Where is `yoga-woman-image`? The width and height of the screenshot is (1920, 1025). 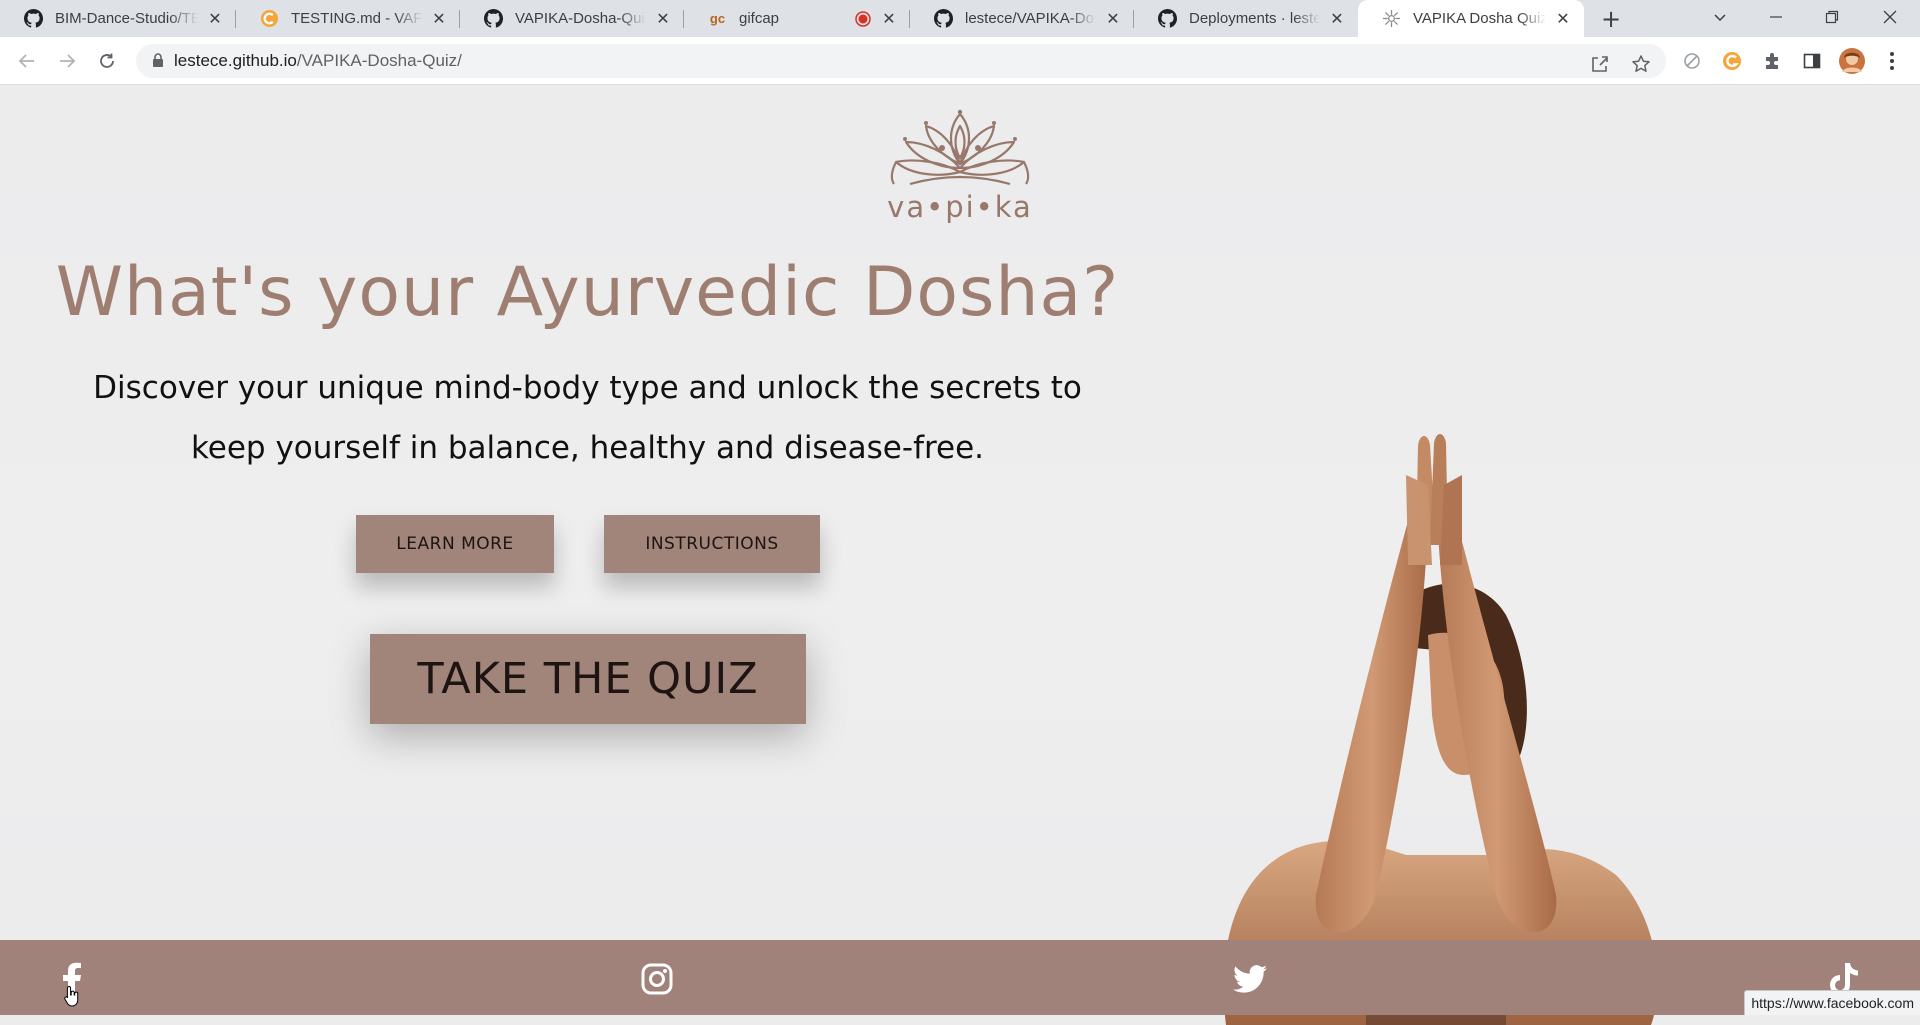 yoga-woman-image is located at coordinates (1440, 729).